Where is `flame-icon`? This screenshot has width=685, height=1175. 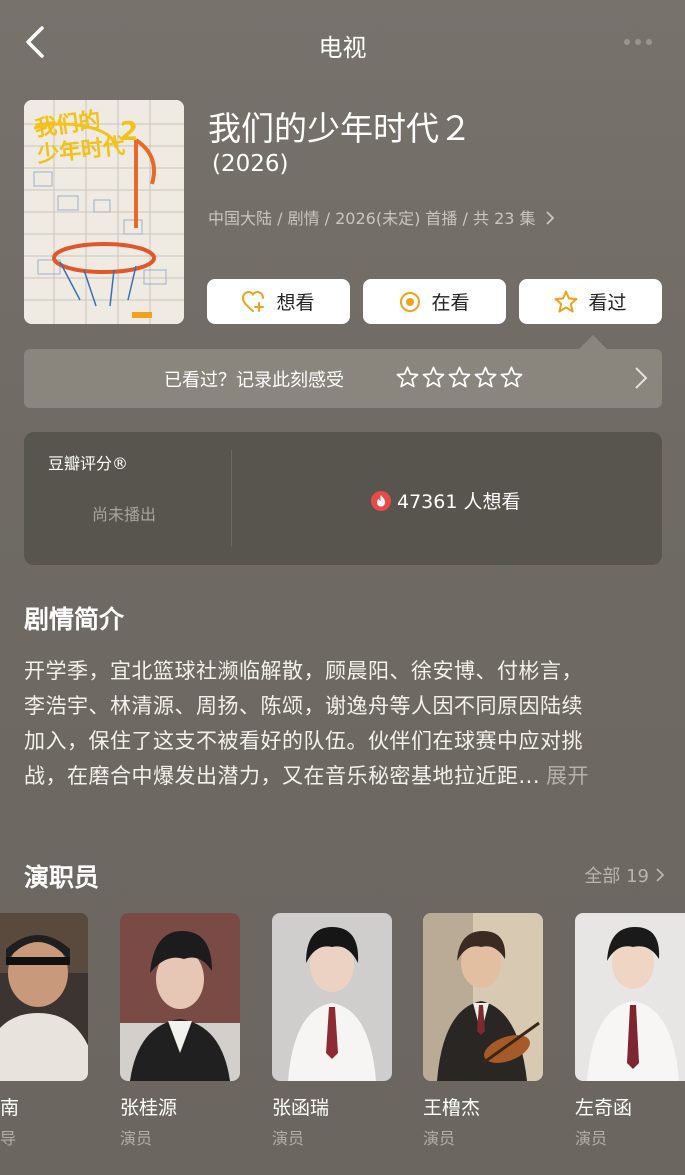 flame-icon is located at coordinates (381, 500).